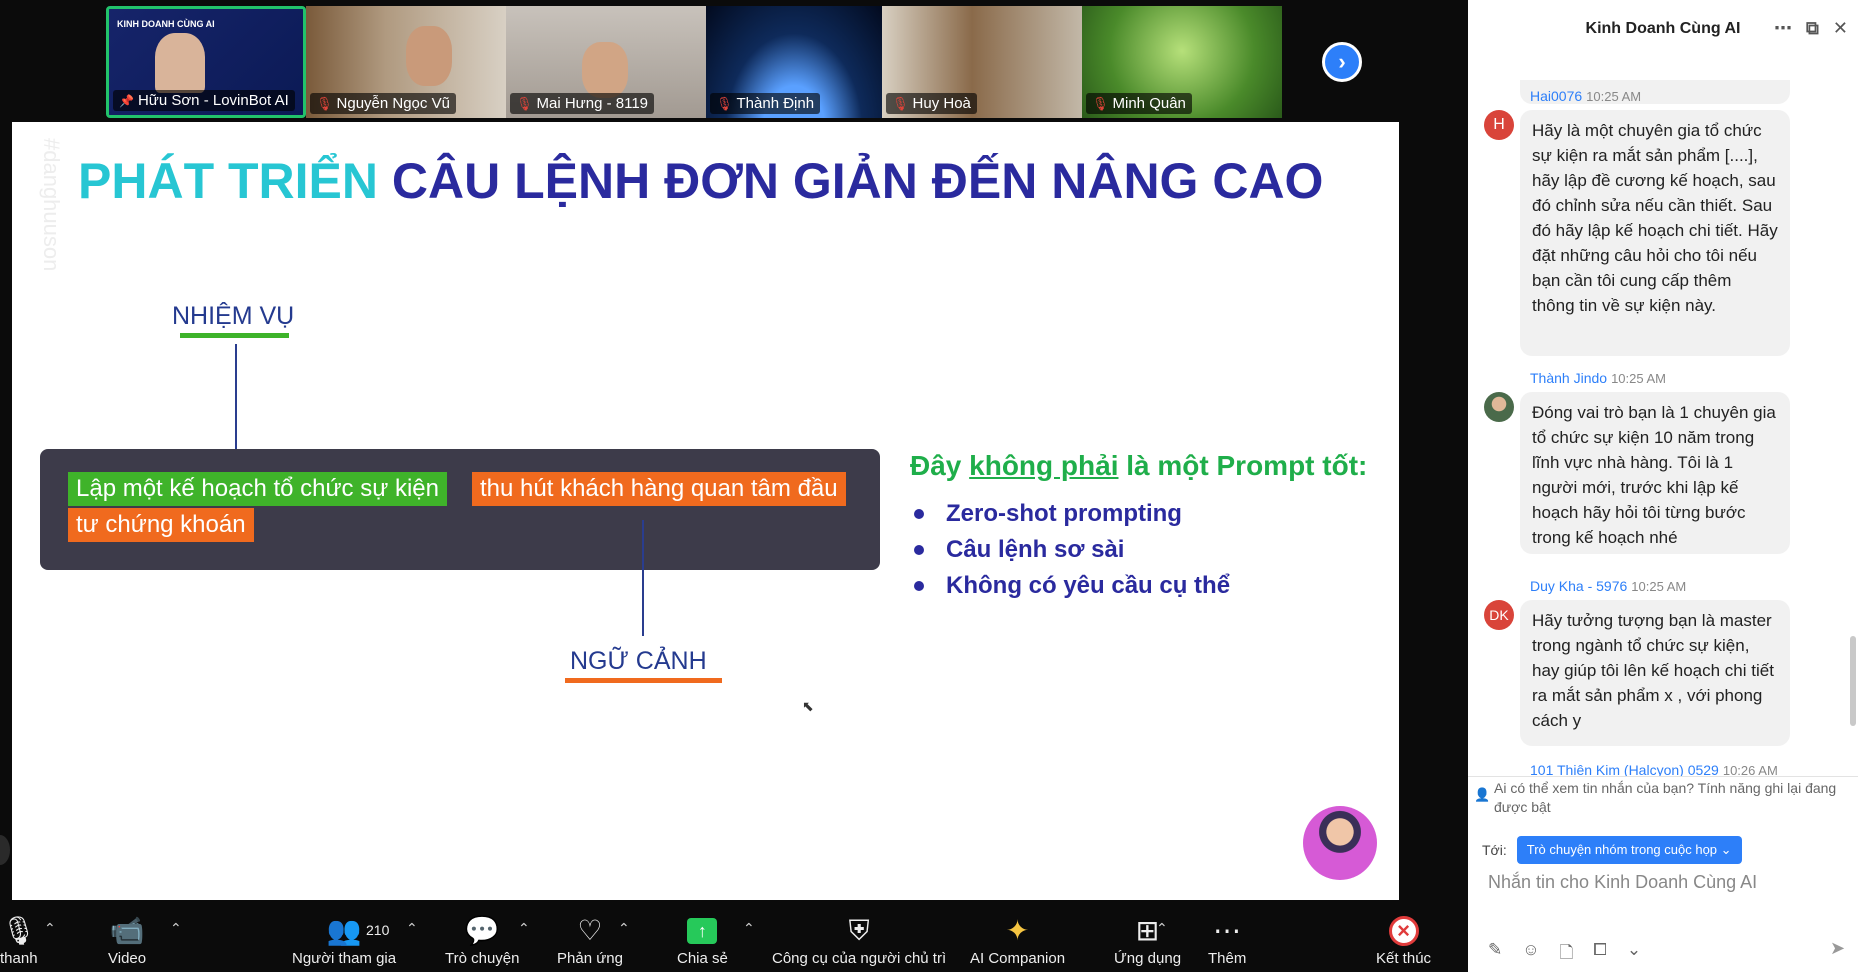  I want to click on popout-icon: ⧉, so click(1812, 28).